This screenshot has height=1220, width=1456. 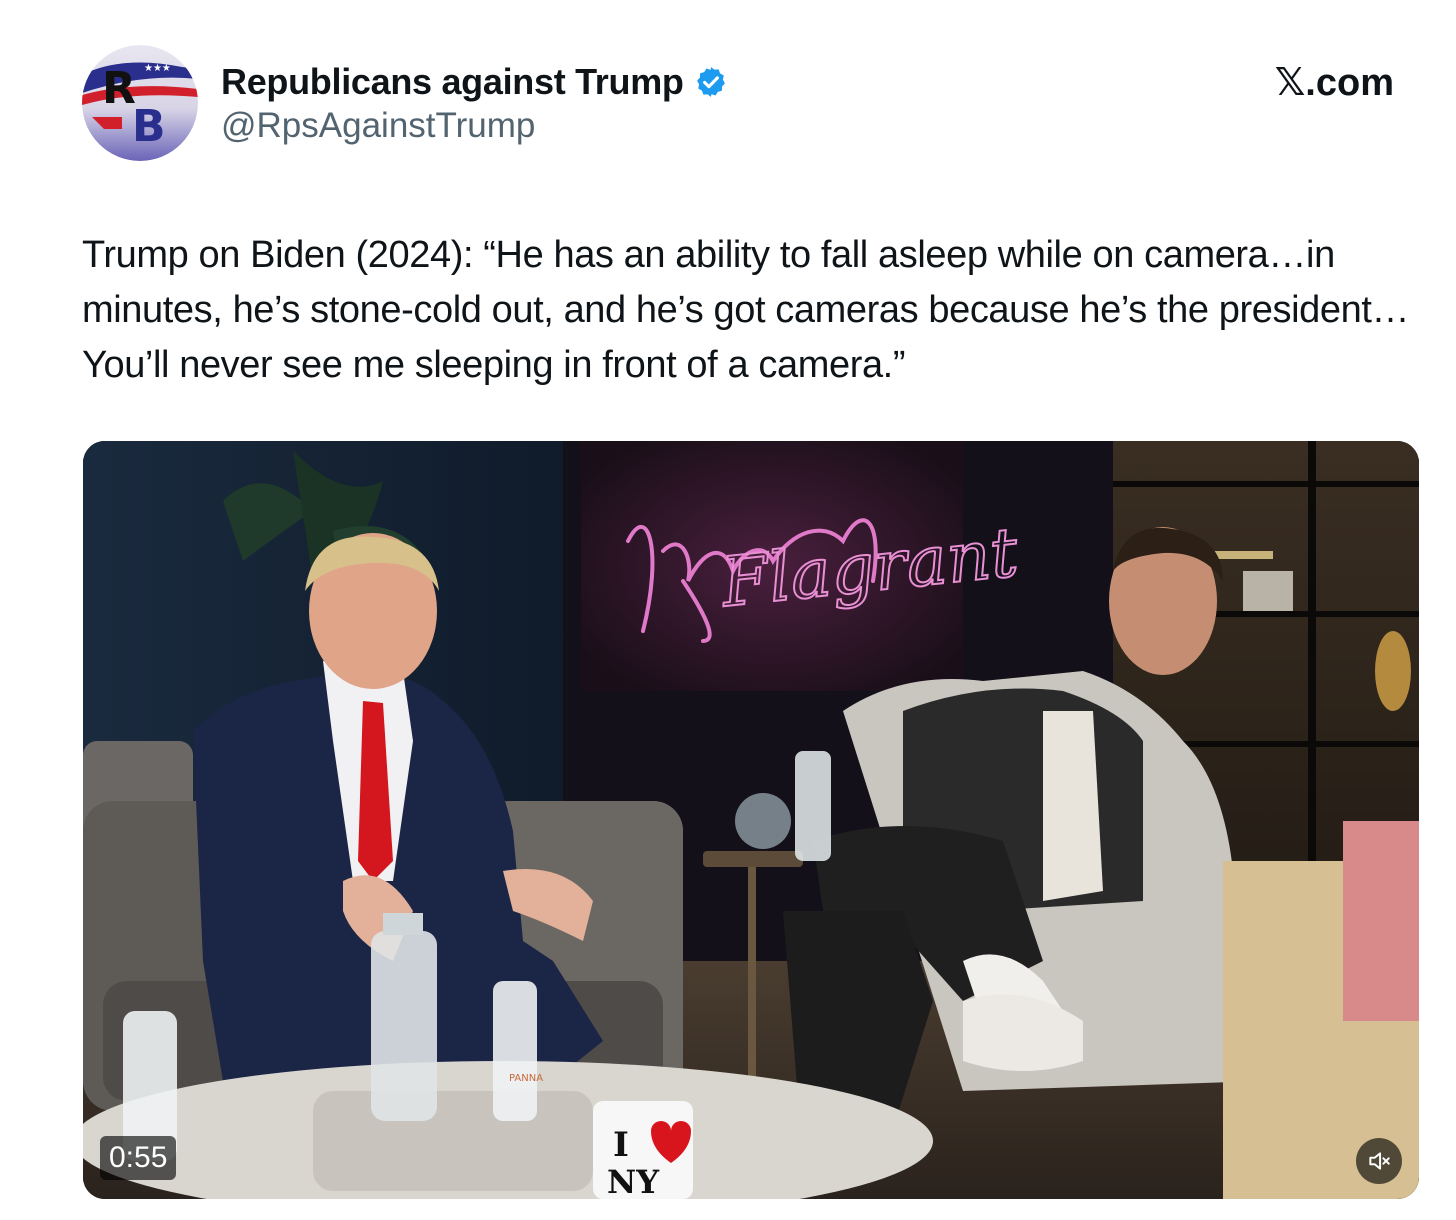 I want to click on speaker-muted-icon, so click(x=1379, y=1161).